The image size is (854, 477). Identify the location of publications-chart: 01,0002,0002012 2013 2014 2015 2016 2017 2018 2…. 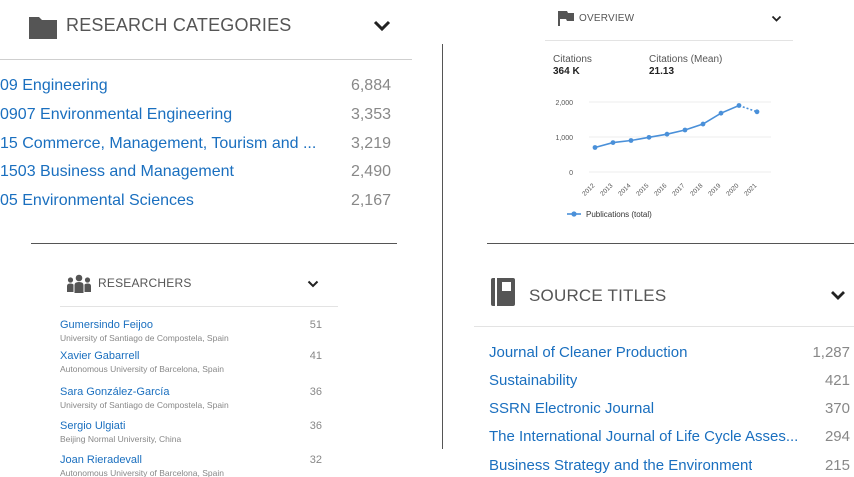
(663, 159).